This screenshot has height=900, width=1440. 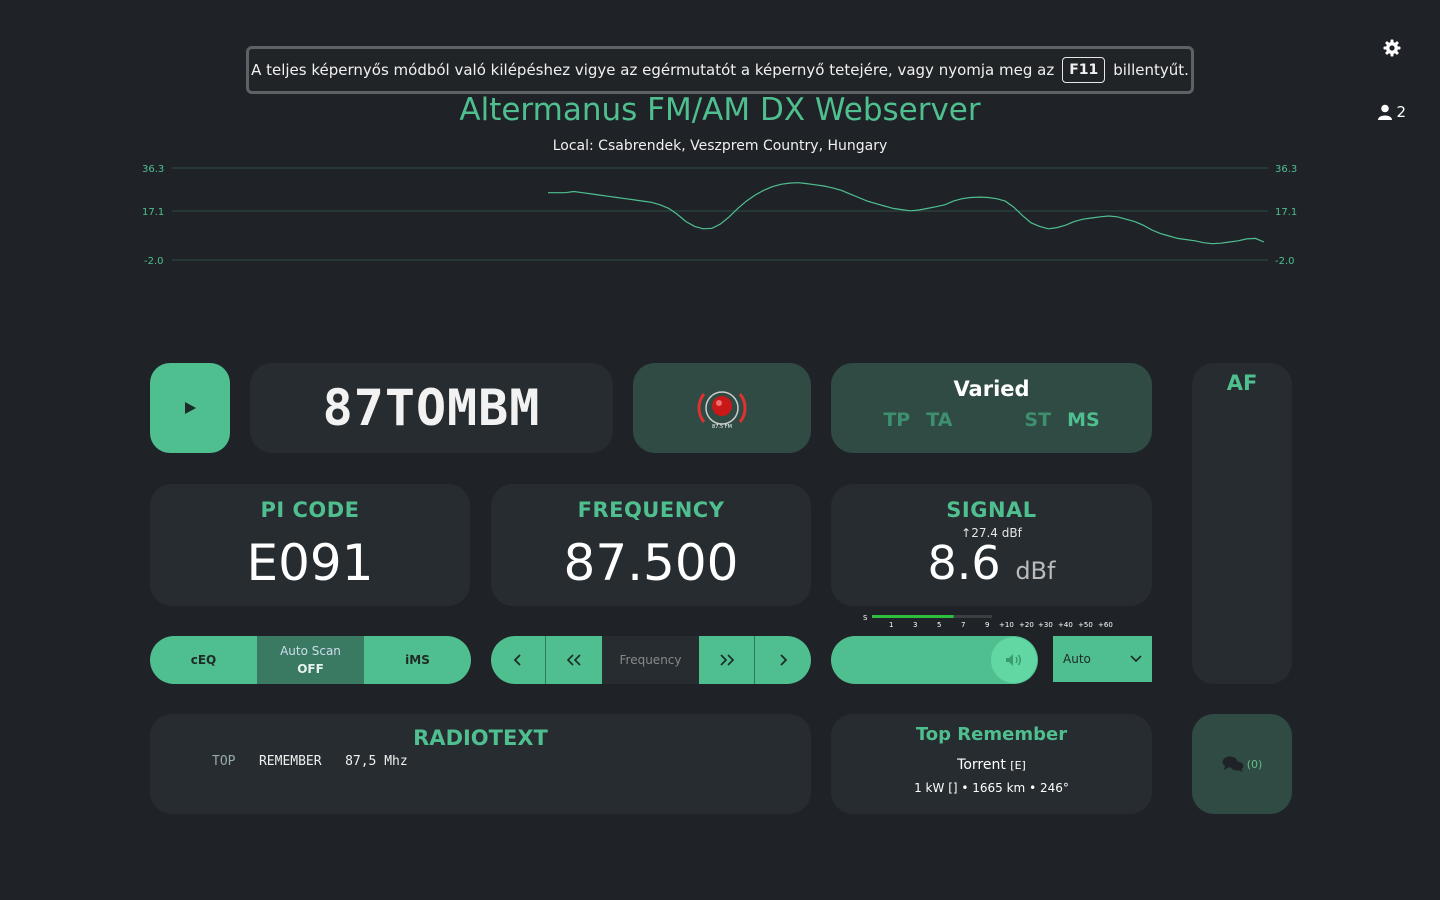 I want to click on ta-flag: TA, so click(x=939, y=420).